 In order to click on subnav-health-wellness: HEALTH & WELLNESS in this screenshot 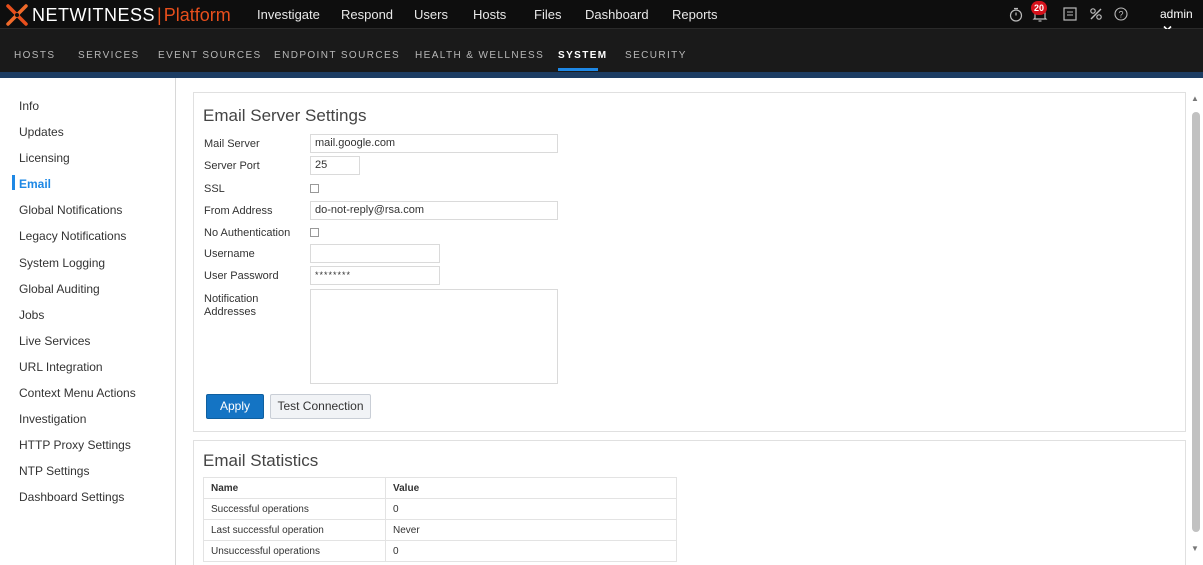, I will do `click(479, 55)`.